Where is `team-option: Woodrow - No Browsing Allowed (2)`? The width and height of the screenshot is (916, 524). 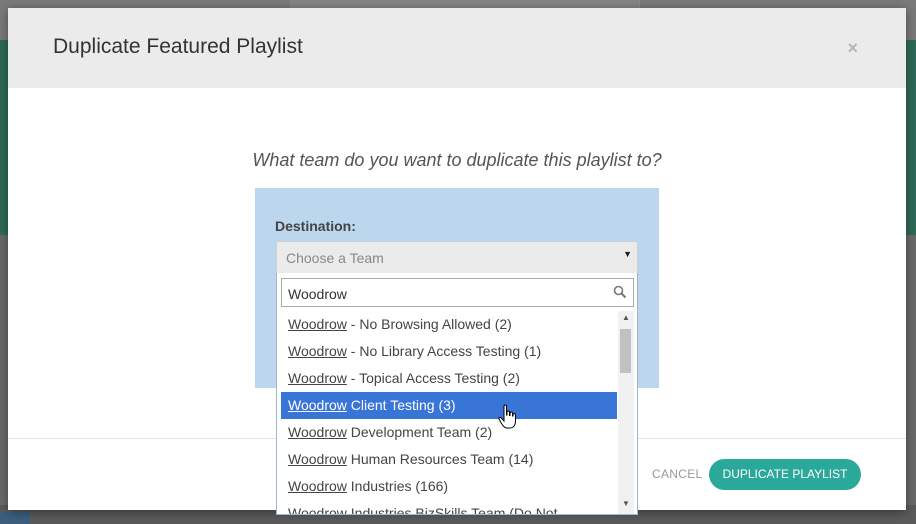 team-option: Woodrow - No Browsing Allowed (2) is located at coordinates (449, 324).